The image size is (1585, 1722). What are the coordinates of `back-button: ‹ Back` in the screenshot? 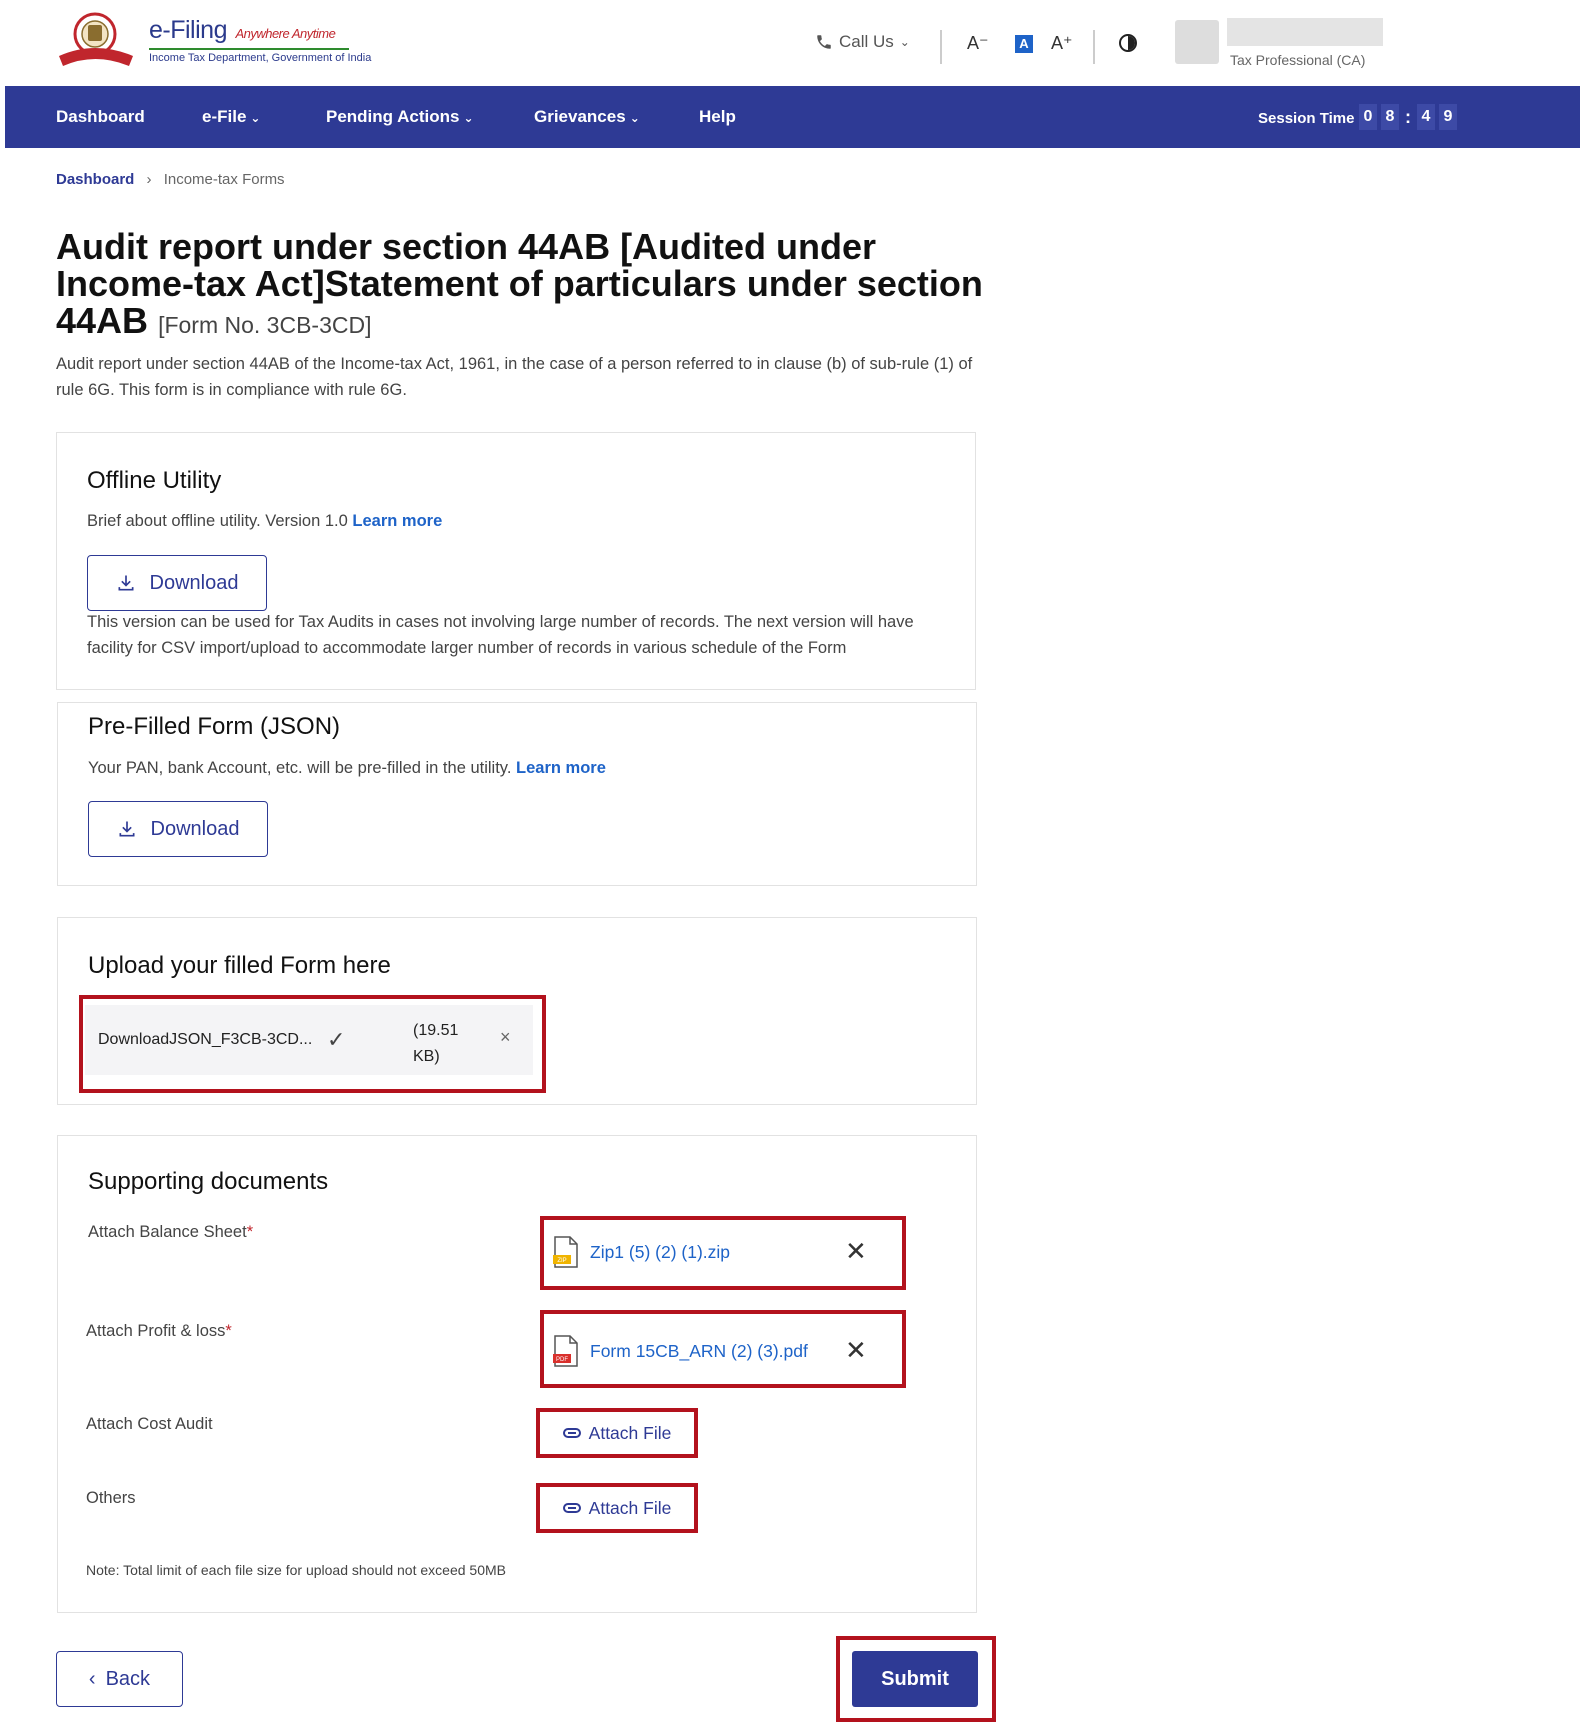 It's located at (119, 1679).